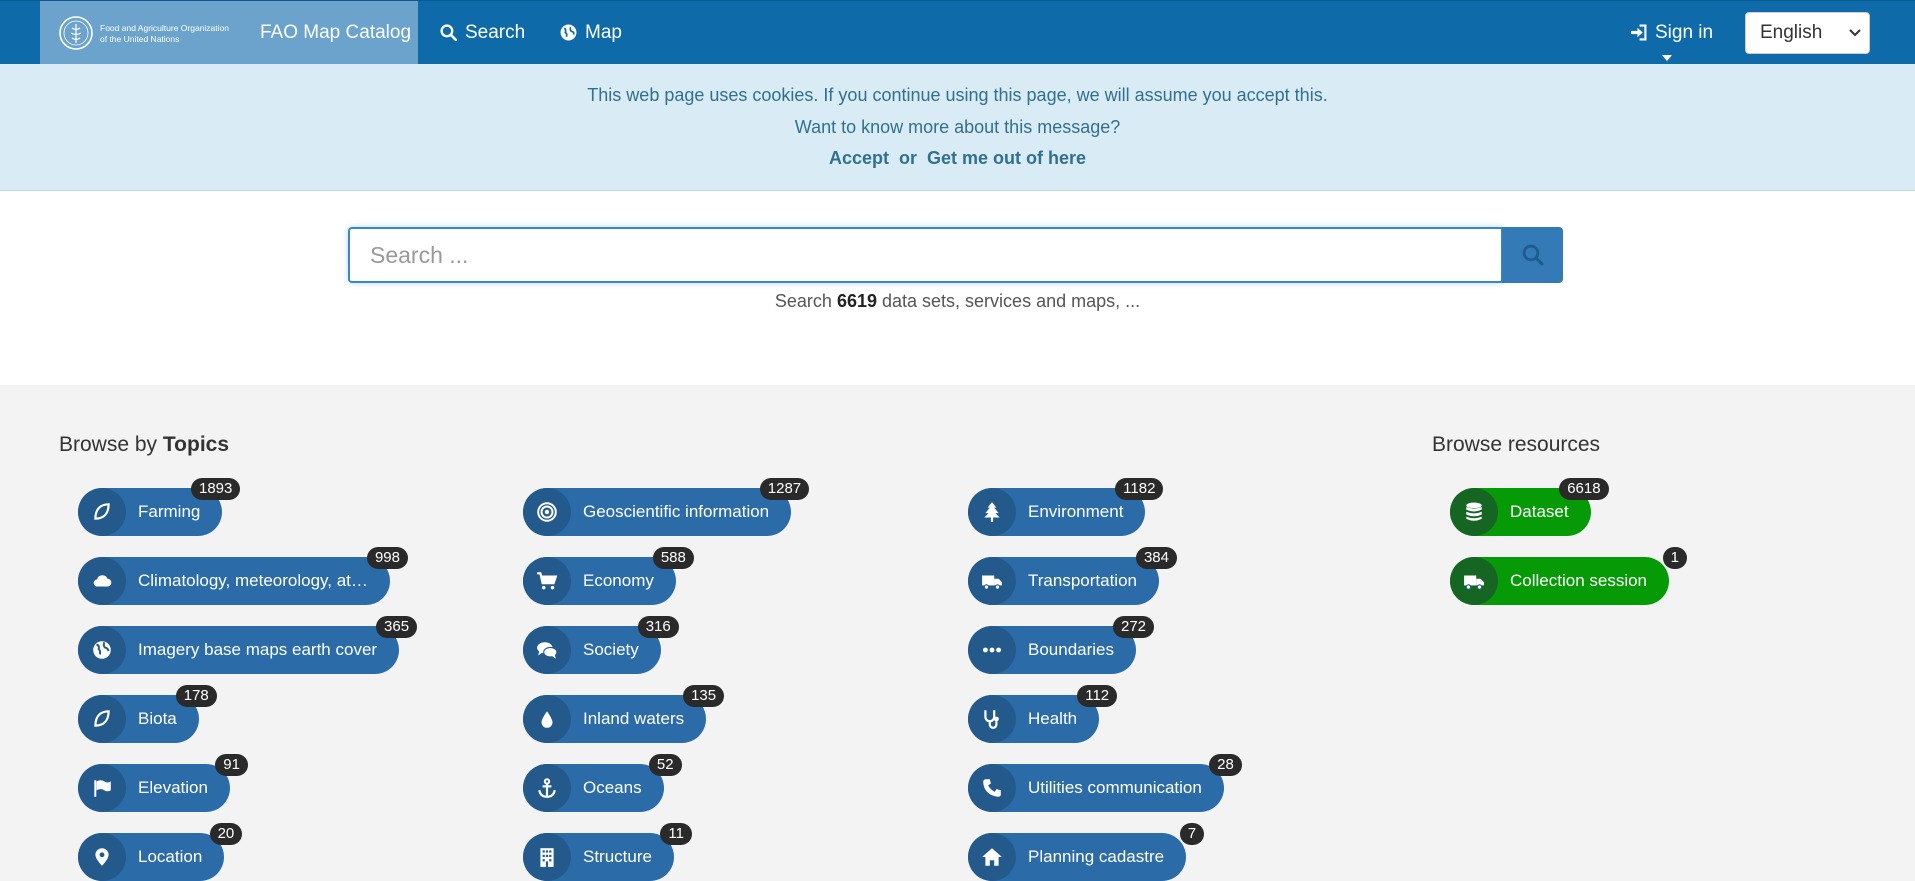  I want to click on fao-logo-icon, so click(76, 33).